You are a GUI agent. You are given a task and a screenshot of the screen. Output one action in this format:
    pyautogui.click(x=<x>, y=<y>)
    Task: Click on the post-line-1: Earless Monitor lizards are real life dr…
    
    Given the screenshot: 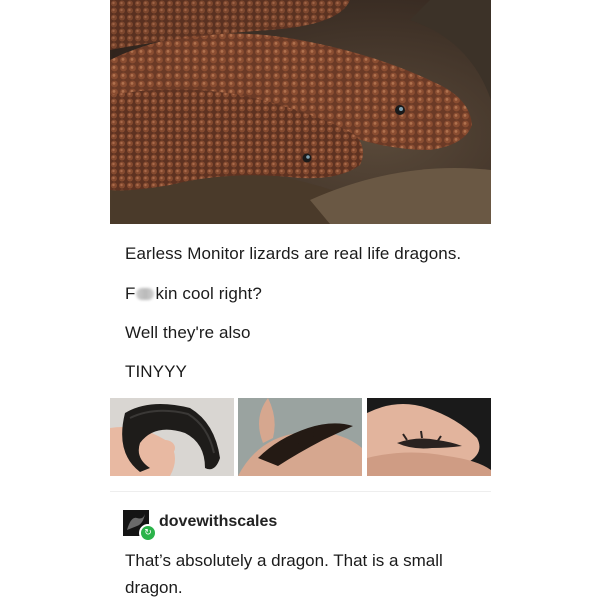 What is the action you would take?
    pyautogui.click(x=293, y=253)
    